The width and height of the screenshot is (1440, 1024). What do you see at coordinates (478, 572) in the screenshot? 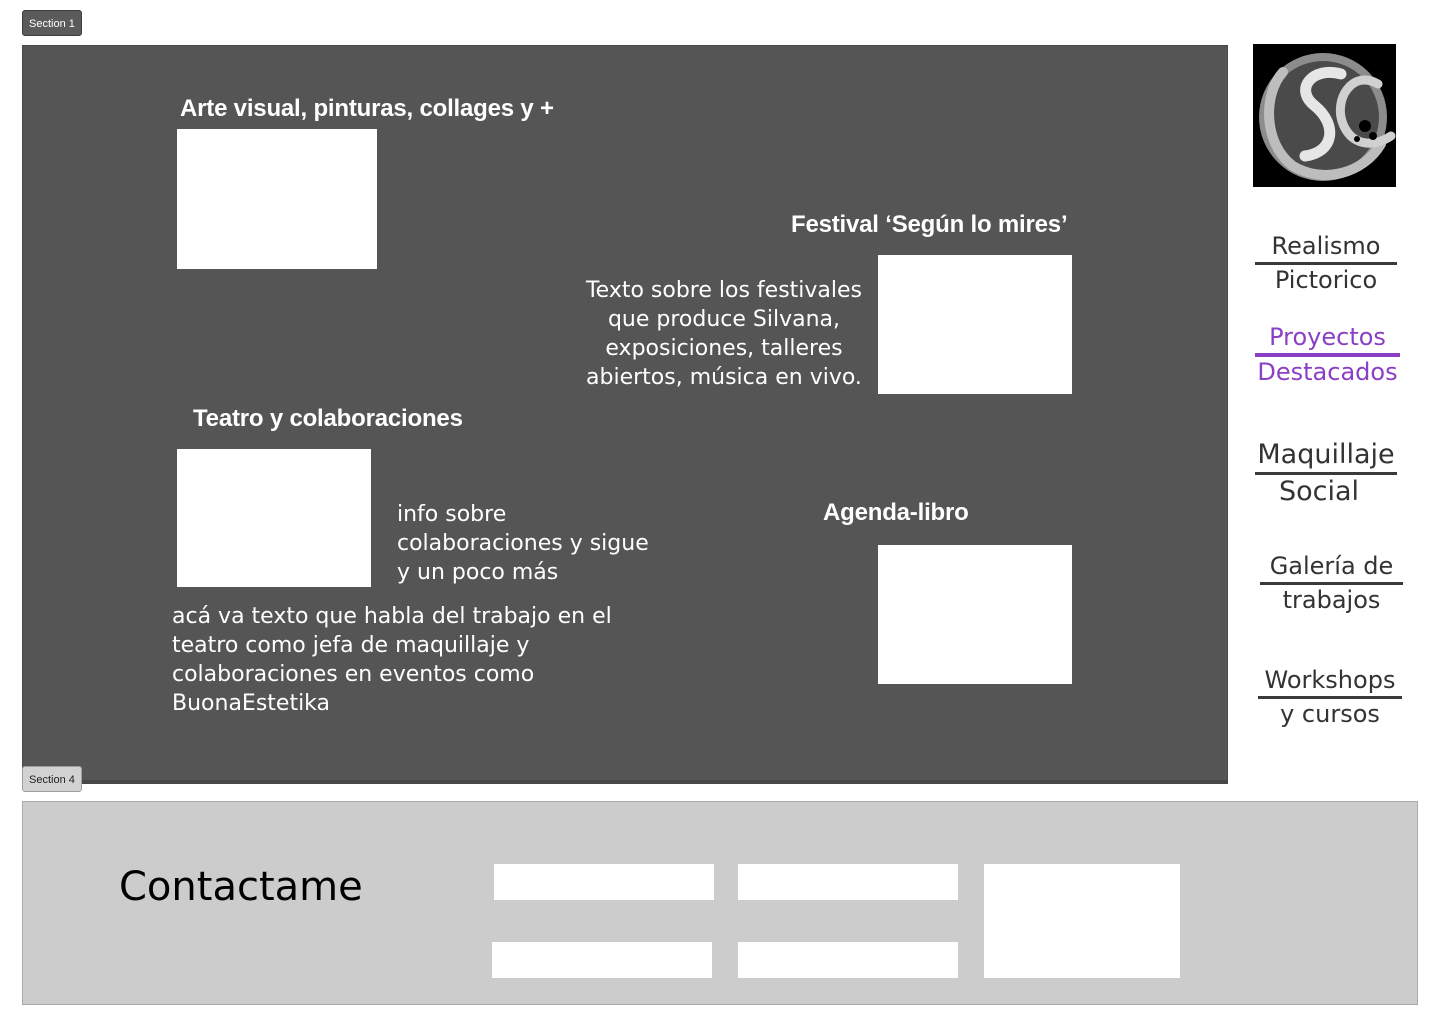
I see `text-line: y un poco más` at bounding box center [478, 572].